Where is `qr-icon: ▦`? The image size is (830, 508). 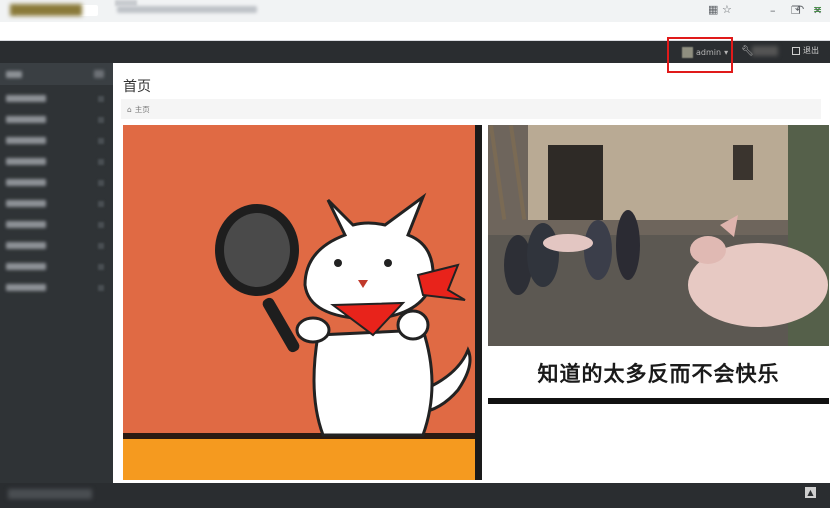
qr-icon: ▦ is located at coordinates (713, 9).